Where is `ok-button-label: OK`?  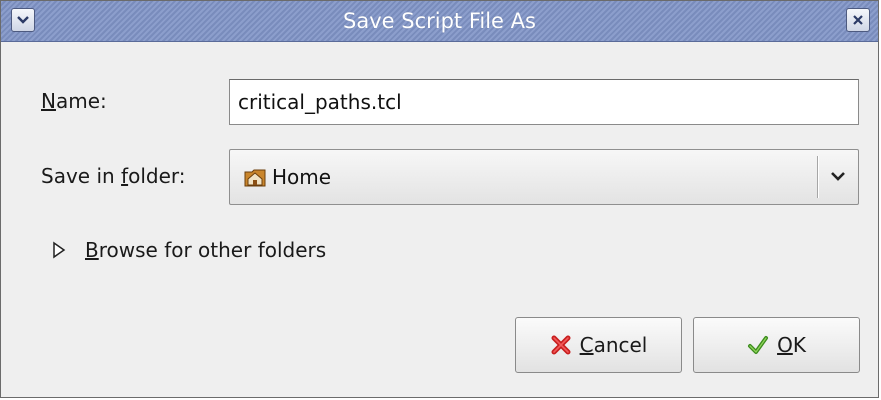
ok-button-label: OK is located at coordinates (791, 345).